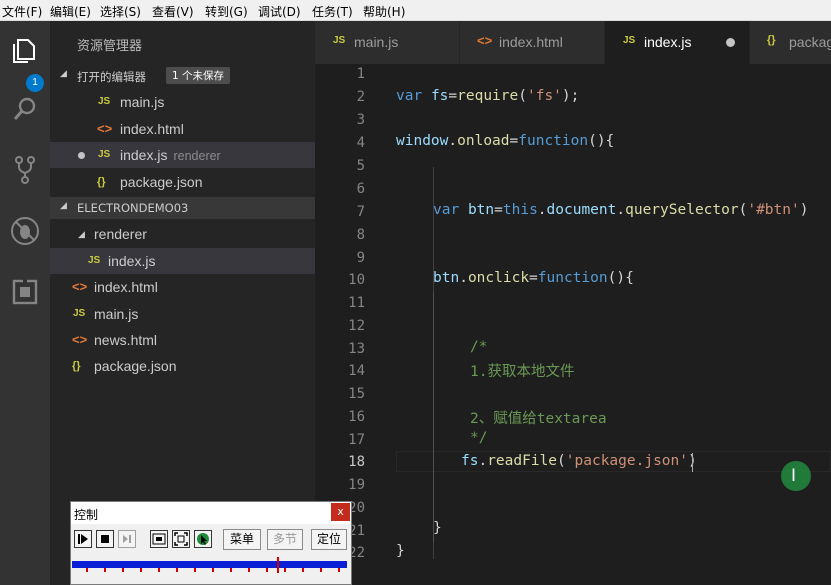 The height and width of the screenshot is (585, 831). Describe the element at coordinates (182, 102) in the screenshot. I see `open-editor-item: JS main.js` at that location.